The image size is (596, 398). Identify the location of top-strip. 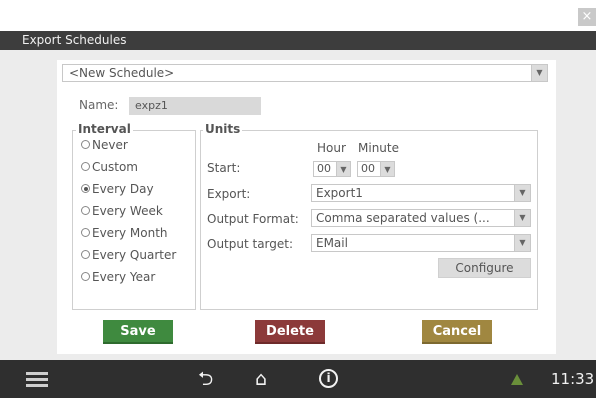
(298, 15).